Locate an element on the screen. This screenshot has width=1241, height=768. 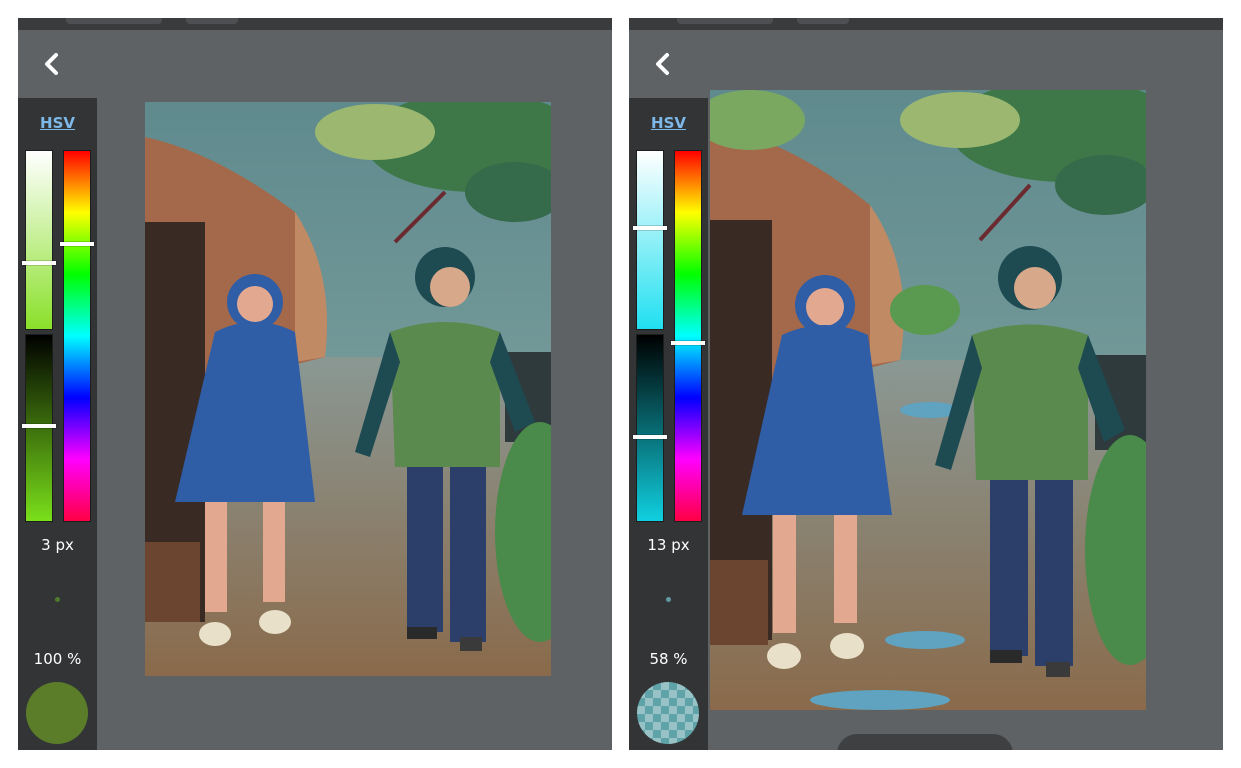
opacity-label: 100 % is located at coordinates (57, 659).